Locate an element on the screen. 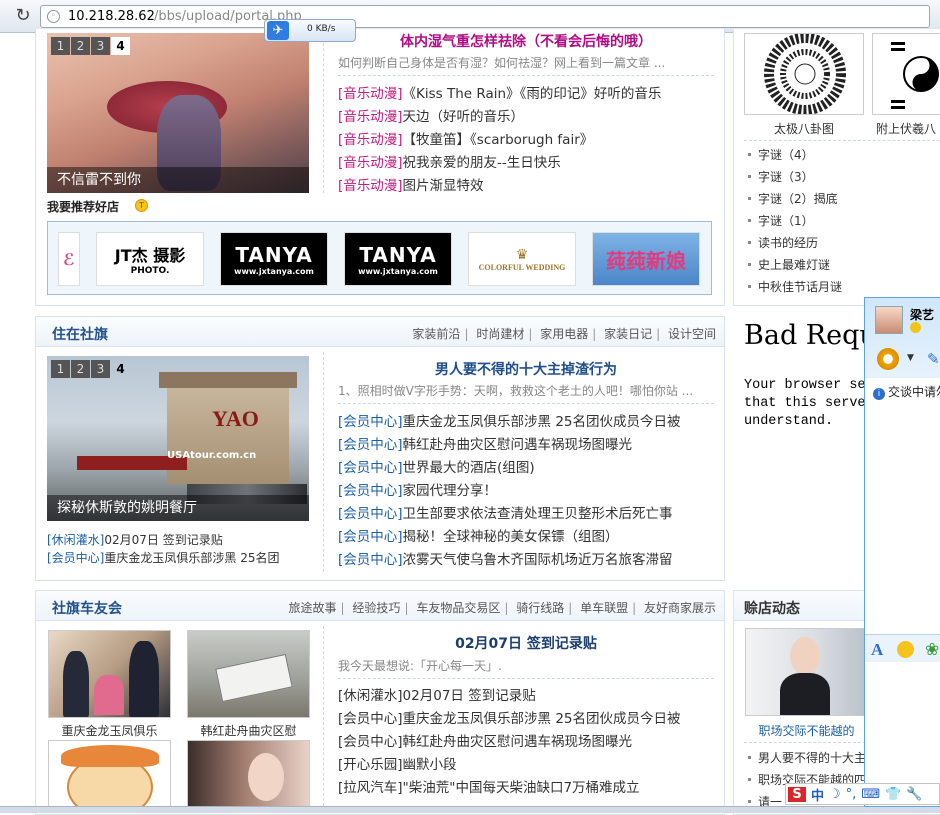 Image resolution: width=940 pixels, height=815 pixels. list-item: [开心乐园]幽默小段 is located at coordinates (526, 765).